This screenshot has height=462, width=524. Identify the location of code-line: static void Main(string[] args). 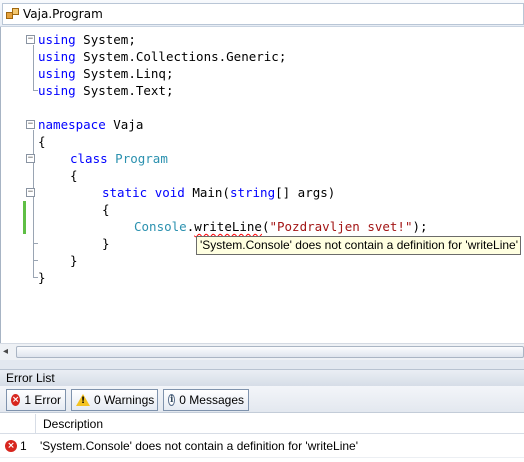
(219, 192).